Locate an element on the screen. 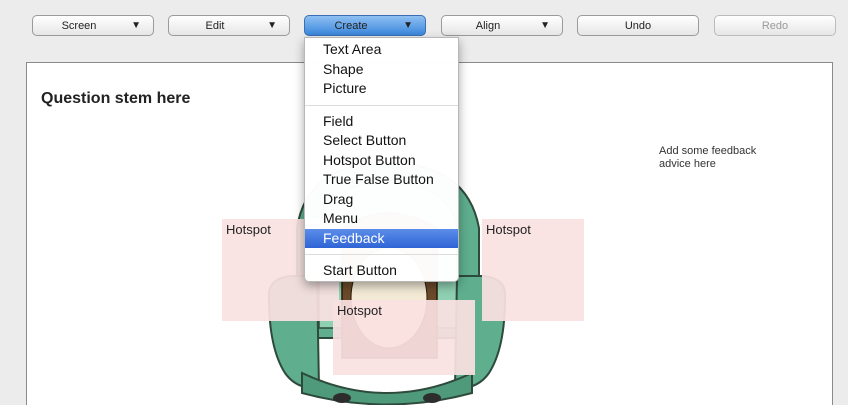 This screenshot has height=405, width=848. redo-button: Redo is located at coordinates (775, 25).